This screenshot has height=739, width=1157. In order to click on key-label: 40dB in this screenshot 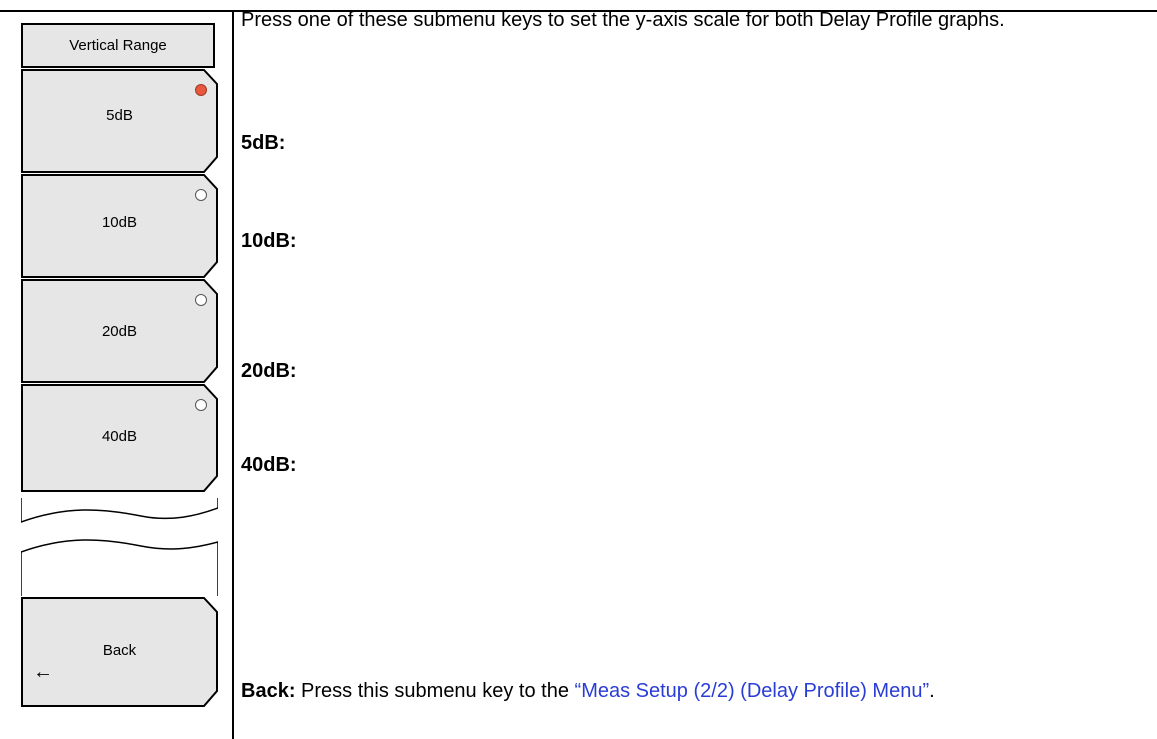, I will do `click(119, 436)`.